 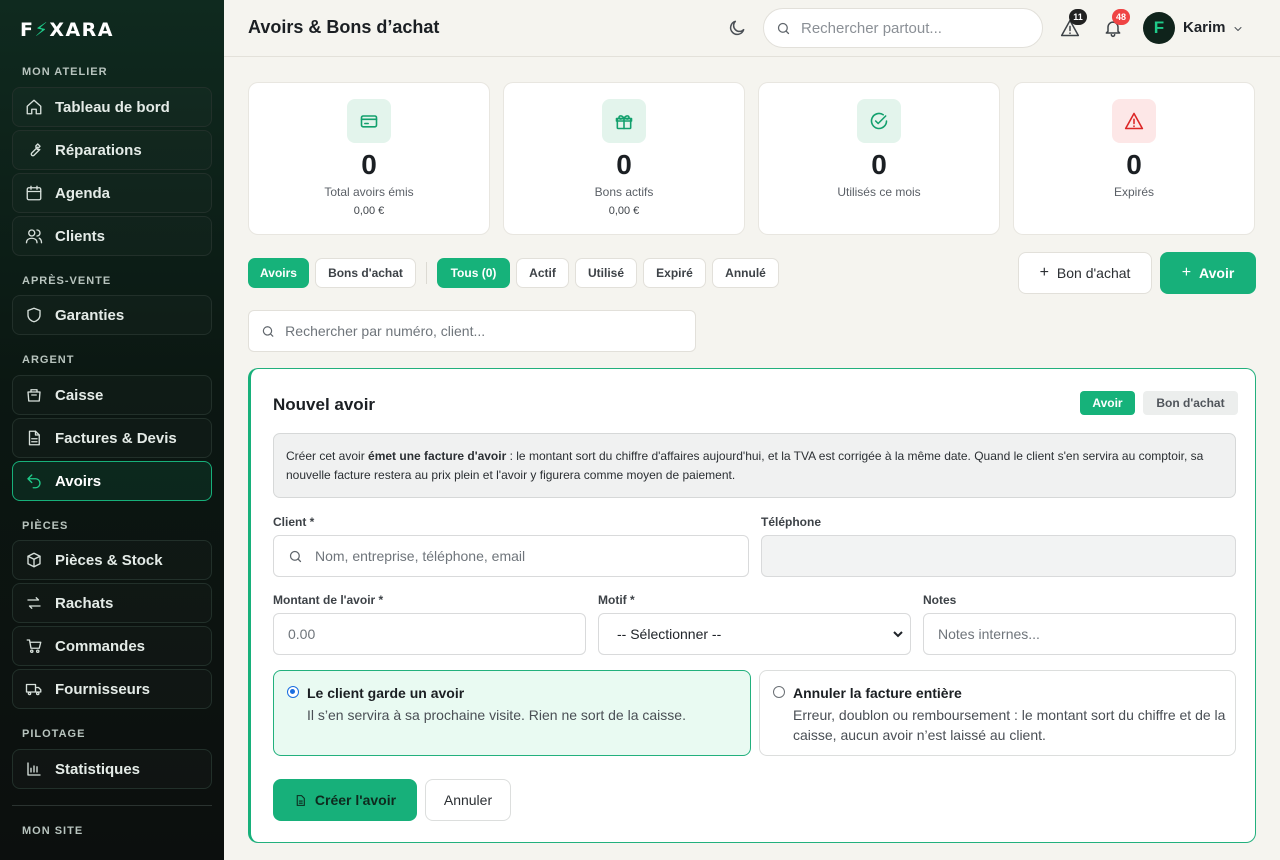 What do you see at coordinates (1073, 23) in the screenshot?
I see `alerts-button: 11` at bounding box center [1073, 23].